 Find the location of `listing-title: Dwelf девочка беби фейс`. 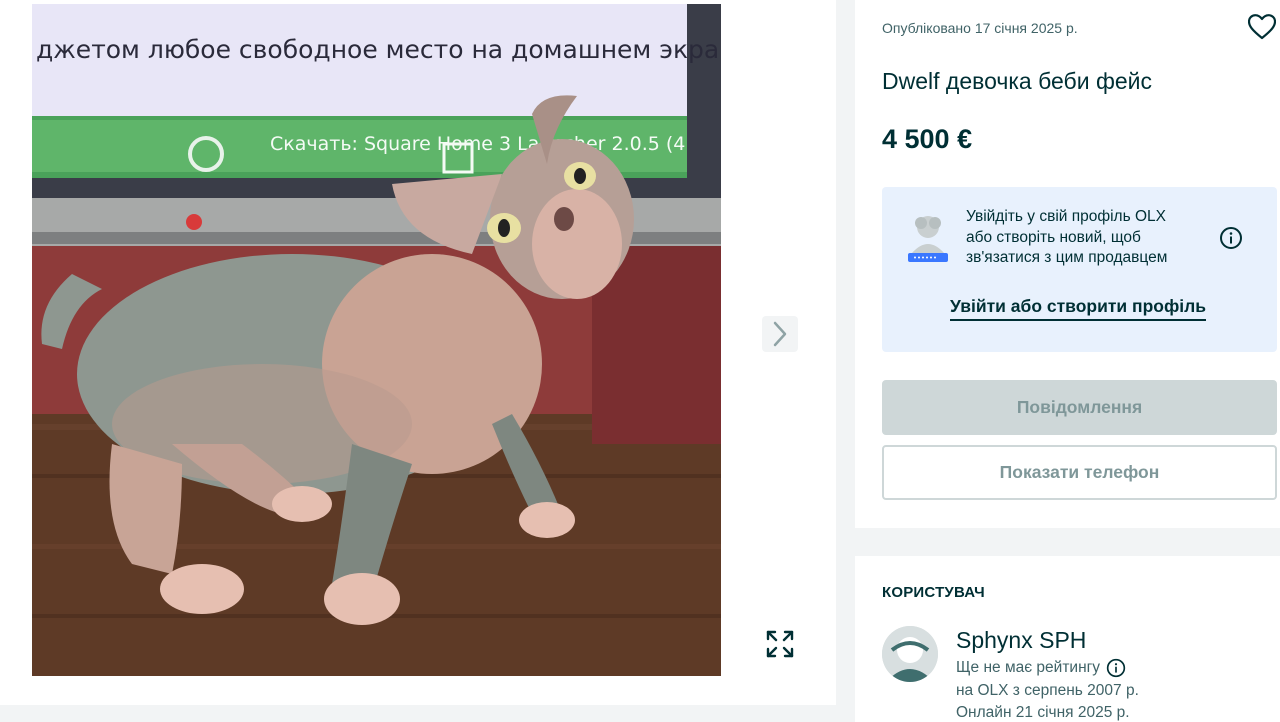

listing-title: Dwelf девочка беби фейс is located at coordinates (1017, 81).